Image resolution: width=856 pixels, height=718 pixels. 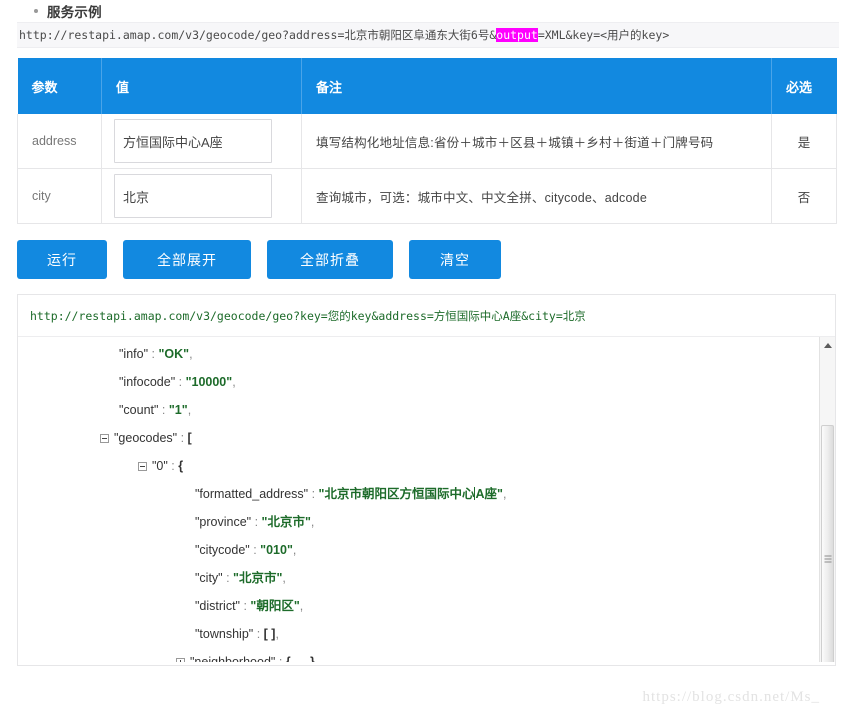 I want to click on json-value: {, so click(x=181, y=466).